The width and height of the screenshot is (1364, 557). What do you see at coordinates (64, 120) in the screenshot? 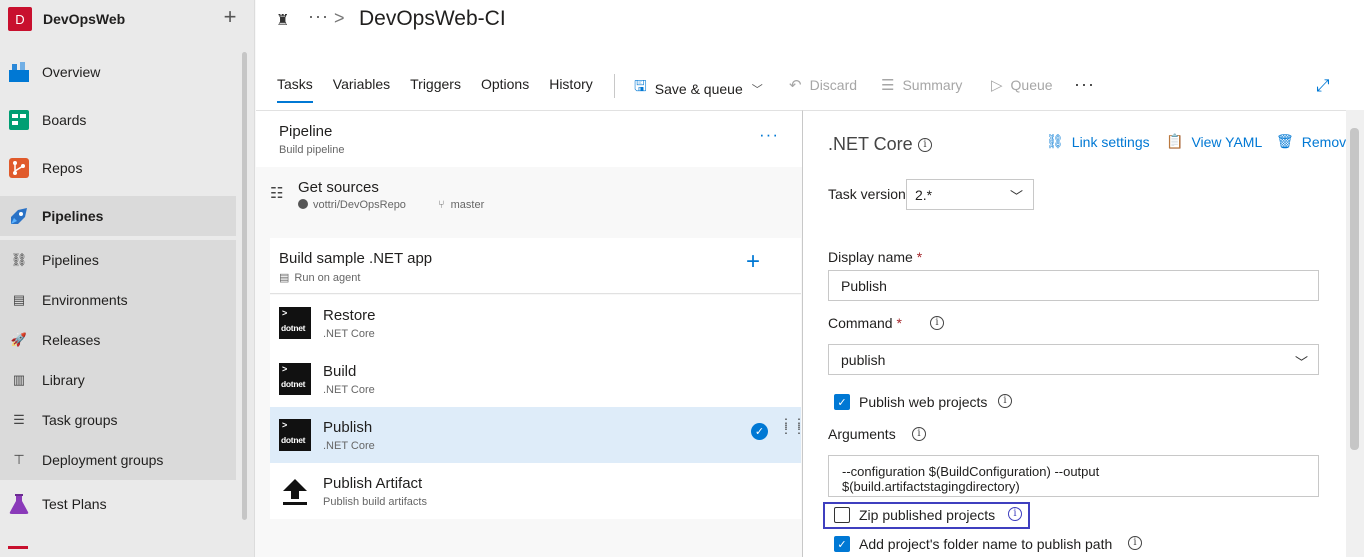
I see `nav-item-label: Boards` at bounding box center [64, 120].